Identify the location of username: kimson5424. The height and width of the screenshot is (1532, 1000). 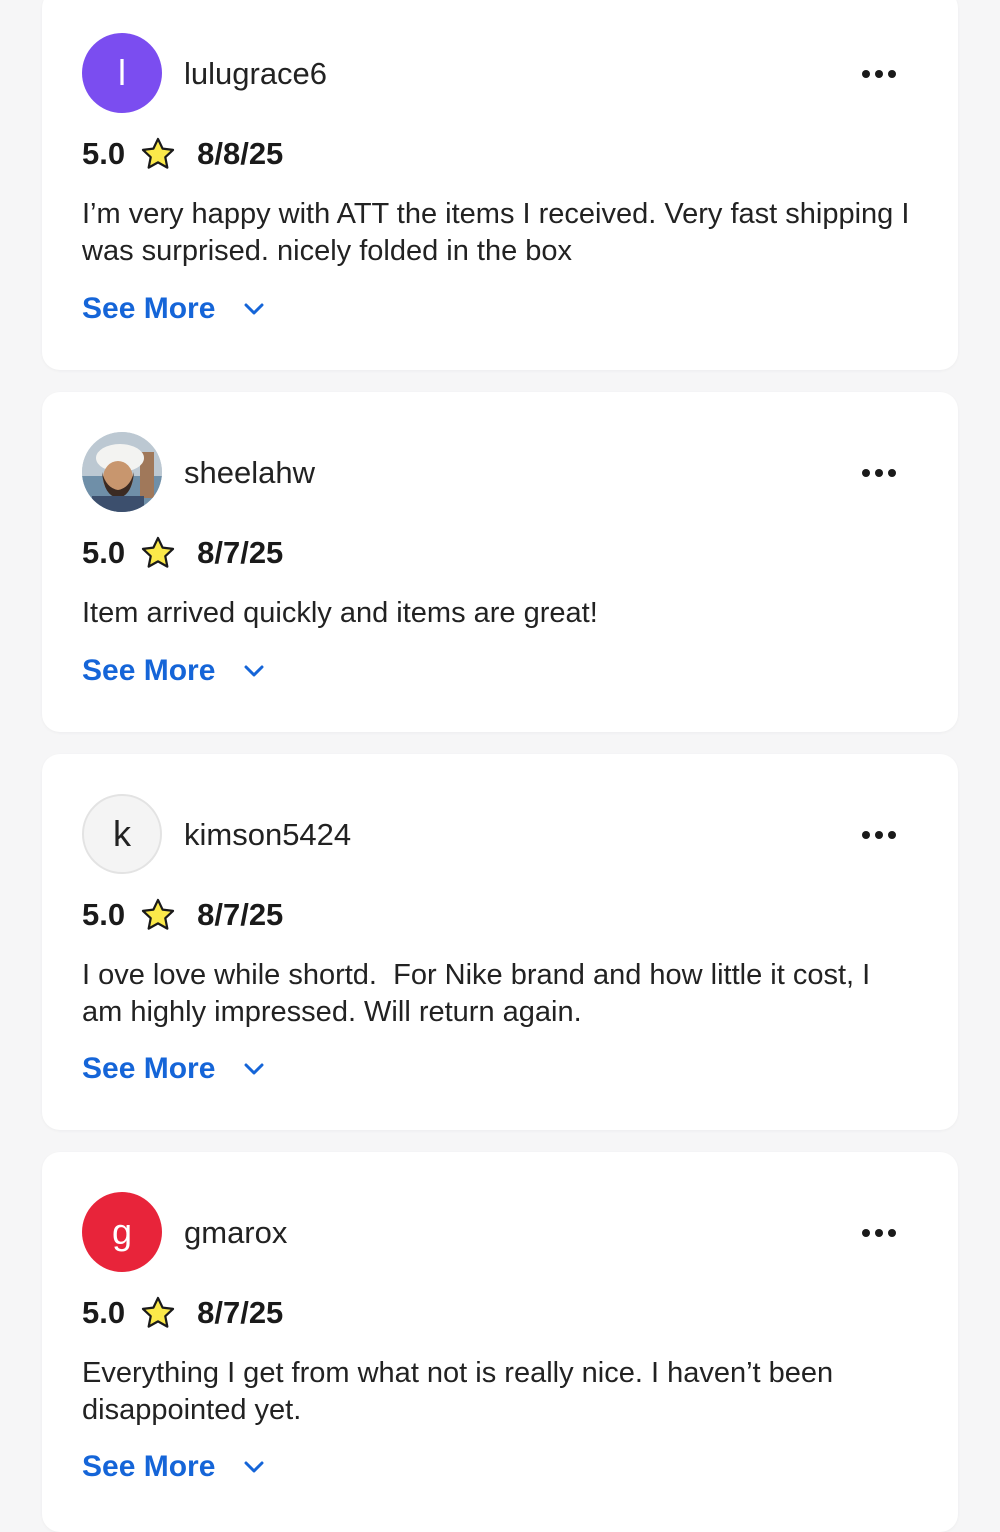
(267, 835).